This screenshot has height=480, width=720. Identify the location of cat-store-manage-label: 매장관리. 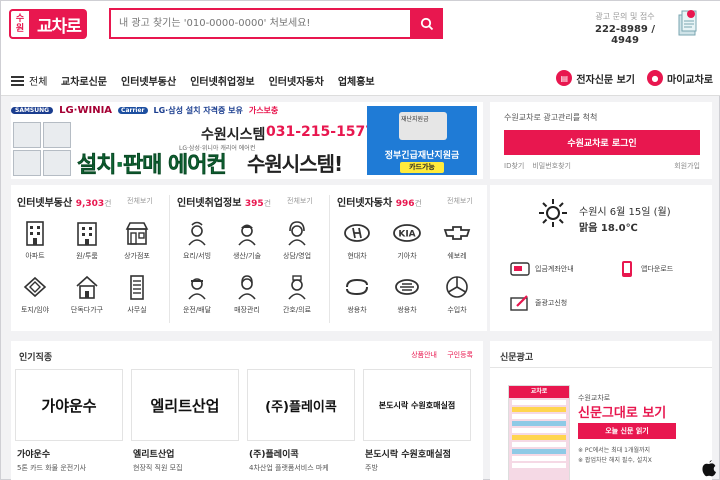
(247, 310).